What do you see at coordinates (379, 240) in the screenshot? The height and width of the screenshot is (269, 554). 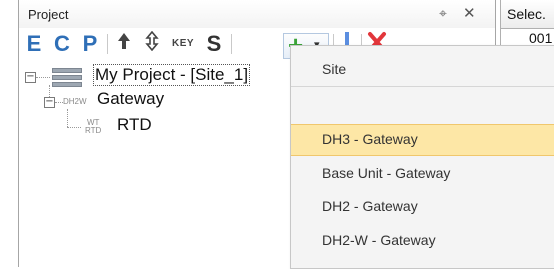 I see `menu-item-label: DH2-W - Gateway` at bounding box center [379, 240].